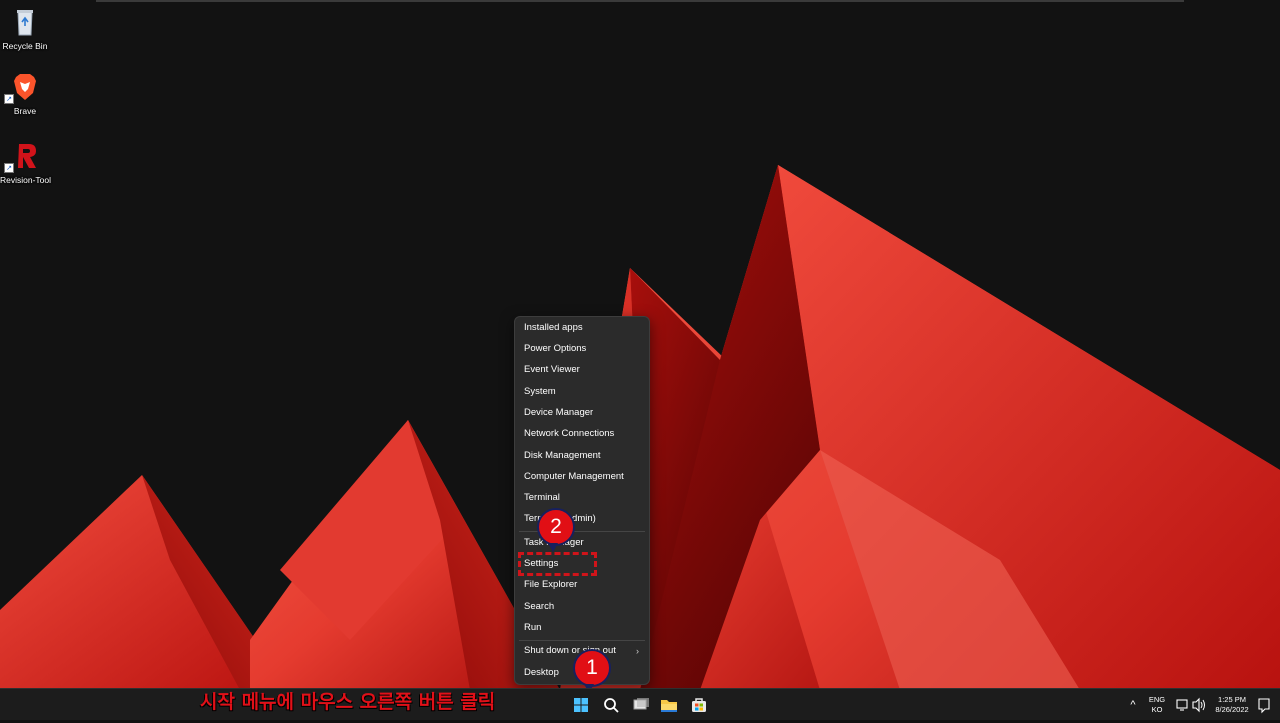  I want to click on menu-item-power-options: Power Options, so click(582, 349).